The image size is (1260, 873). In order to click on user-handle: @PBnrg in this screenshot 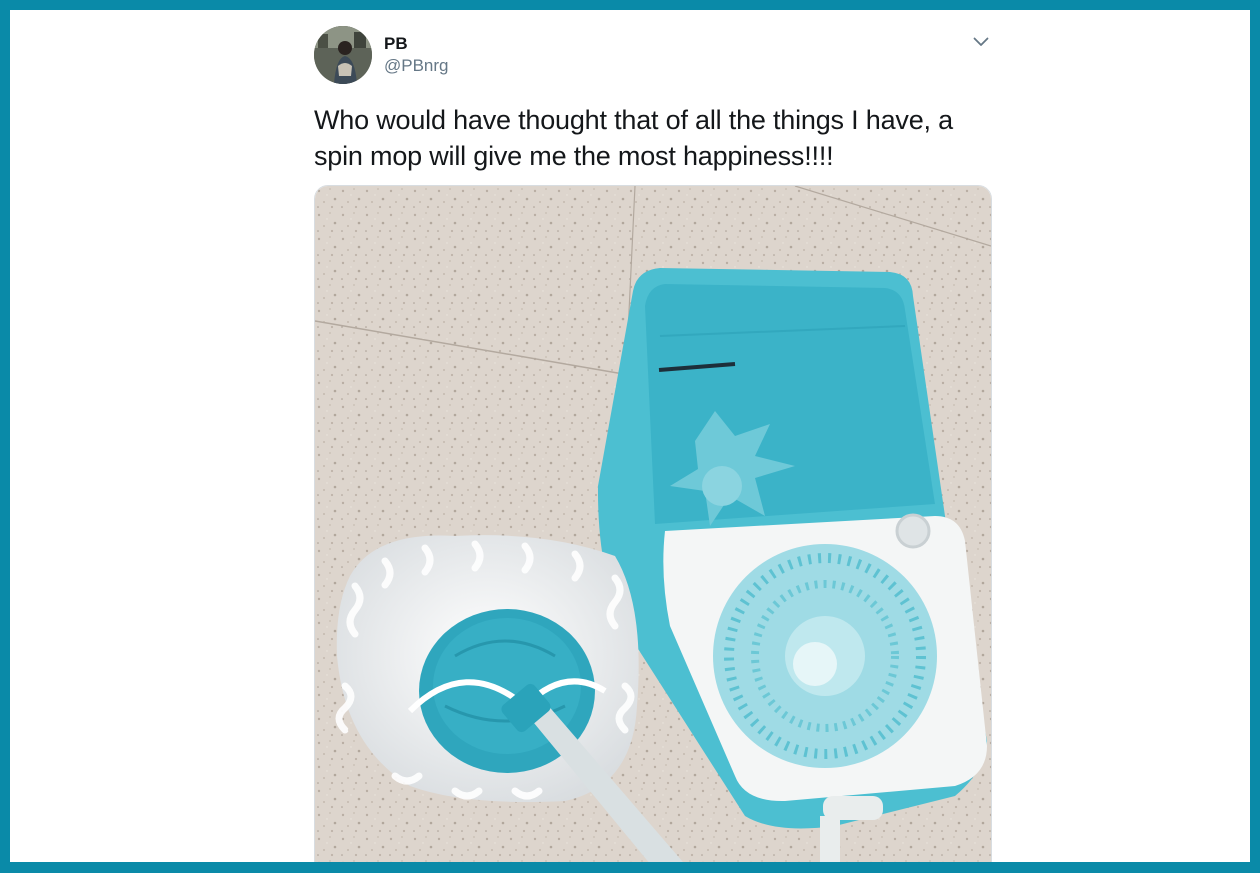, I will do `click(416, 66)`.